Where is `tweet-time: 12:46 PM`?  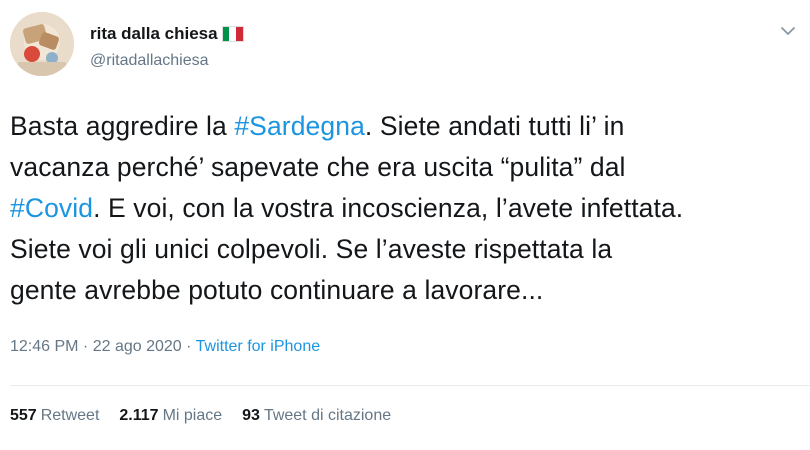 tweet-time: 12:46 PM is located at coordinates (44, 346).